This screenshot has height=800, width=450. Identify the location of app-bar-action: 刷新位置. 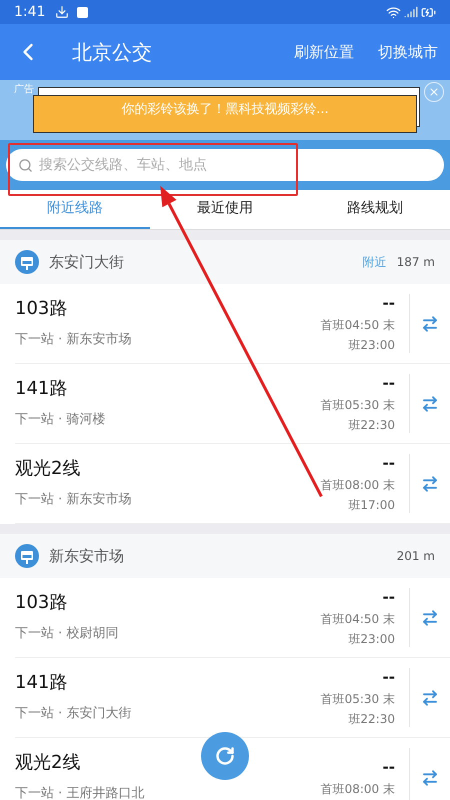
(324, 52).